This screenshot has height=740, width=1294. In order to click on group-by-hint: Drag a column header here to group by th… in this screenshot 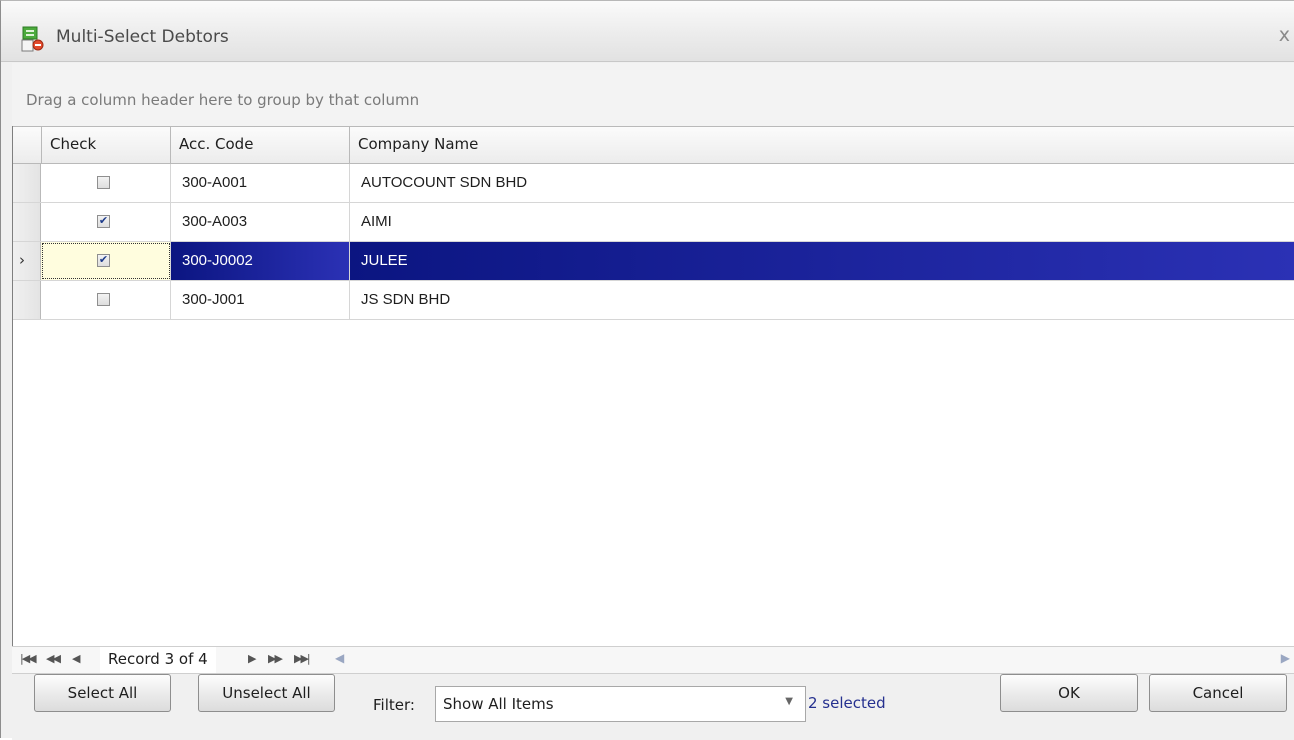, I will do `click(223, 100)`.